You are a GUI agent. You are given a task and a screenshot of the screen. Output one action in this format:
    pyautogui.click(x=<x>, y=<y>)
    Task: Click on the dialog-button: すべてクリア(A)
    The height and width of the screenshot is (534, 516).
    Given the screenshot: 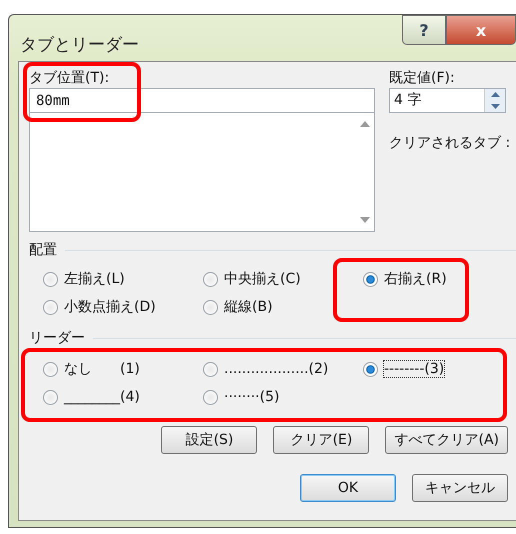 What is the action you would take?
    pyautogui.click(x=446, y=440)
    